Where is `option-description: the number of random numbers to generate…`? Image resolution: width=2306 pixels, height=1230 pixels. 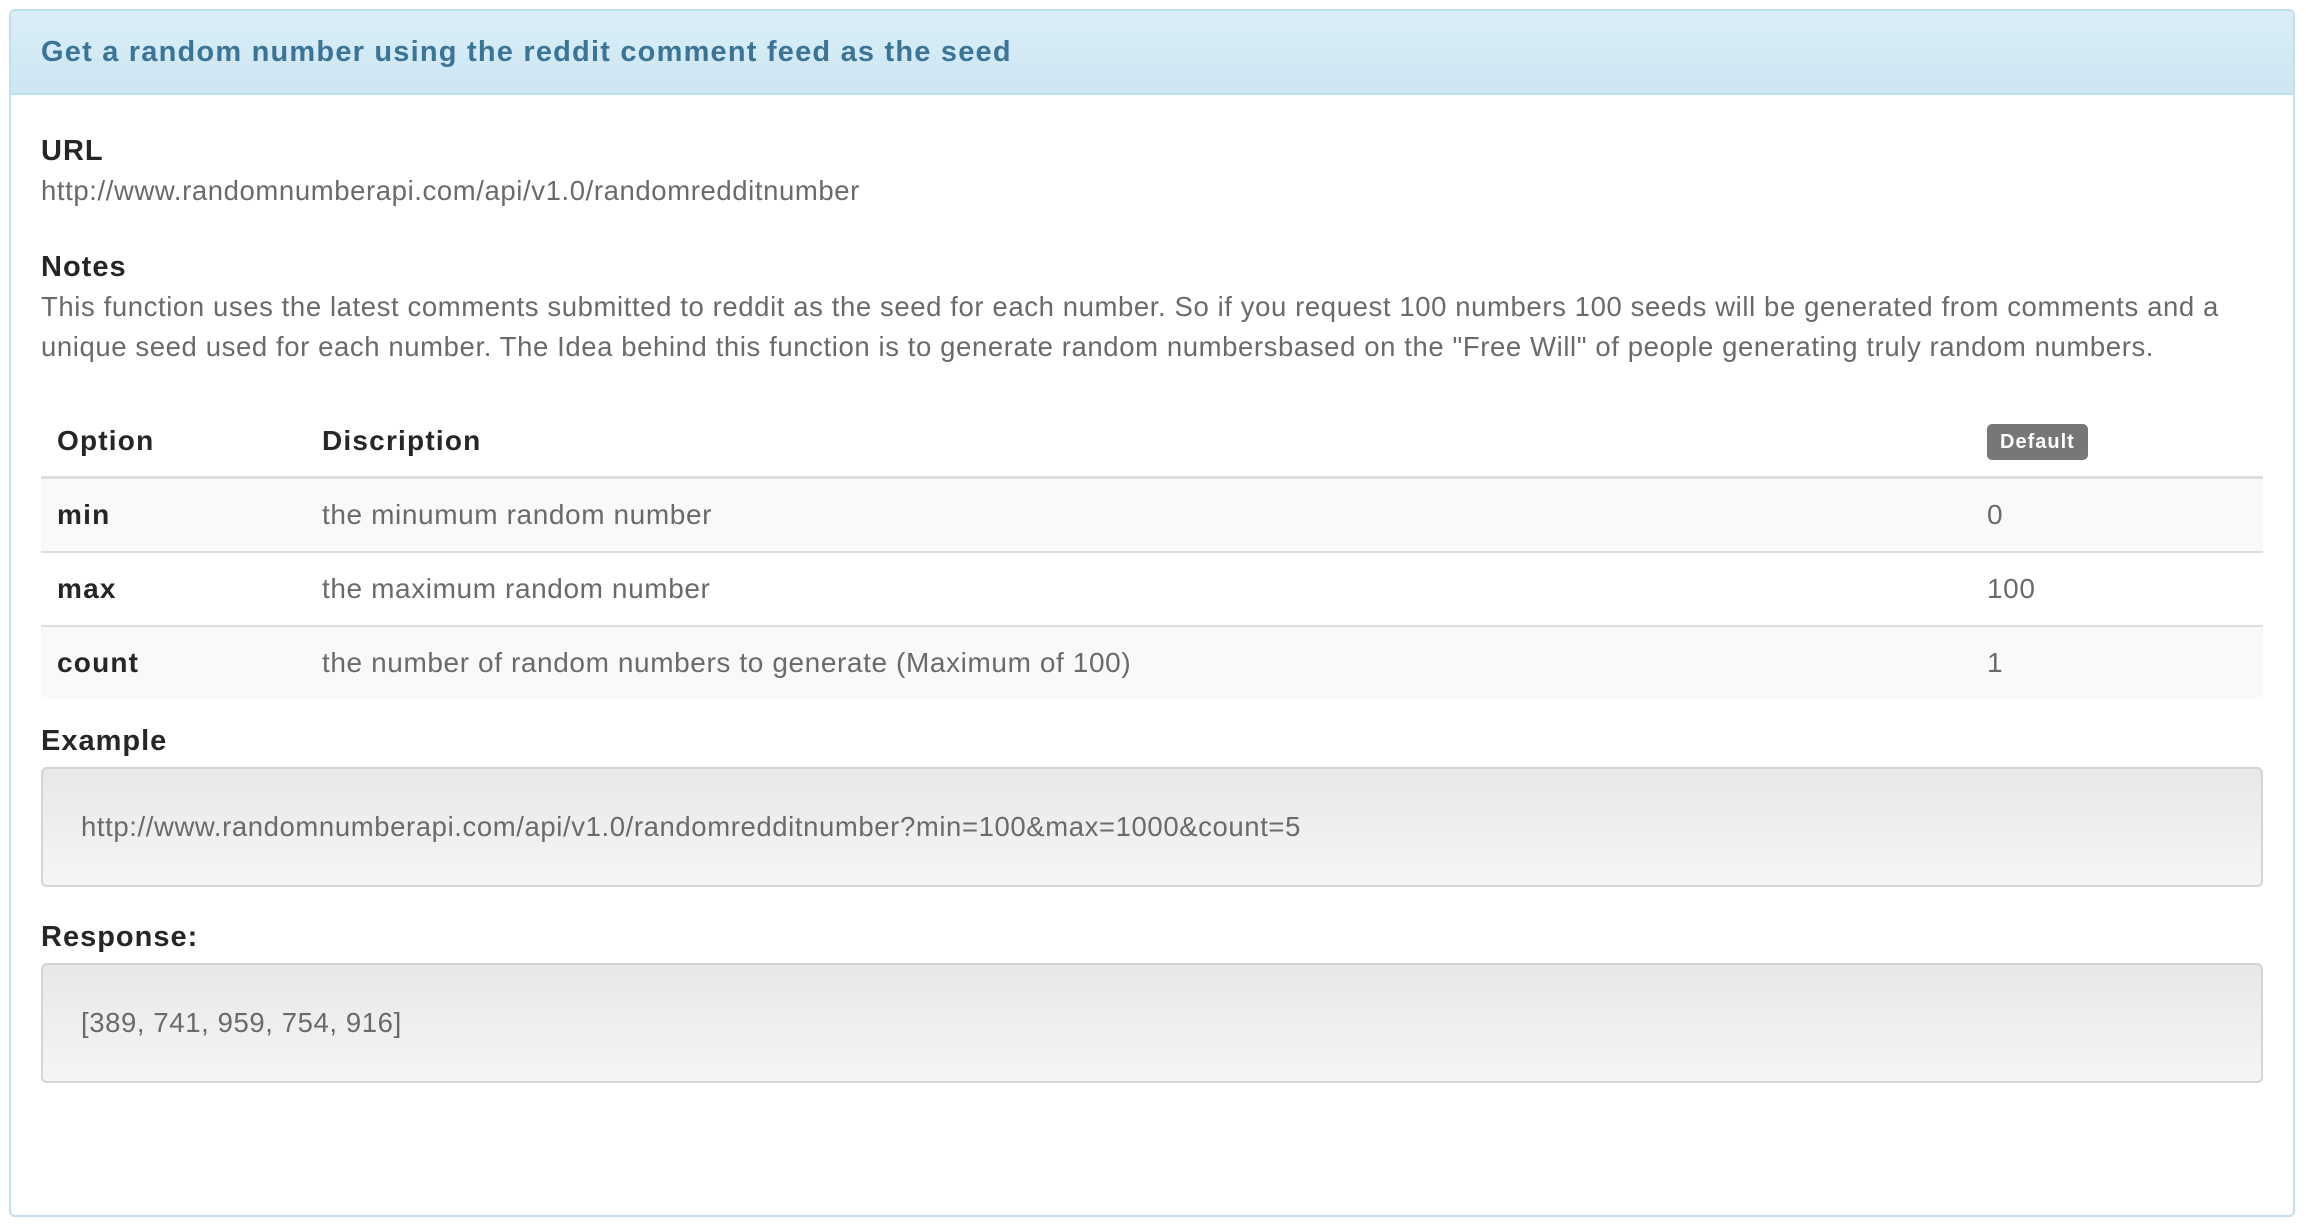
option-description: the number of random numbers to generate… is located at coordinates (1138, 662).